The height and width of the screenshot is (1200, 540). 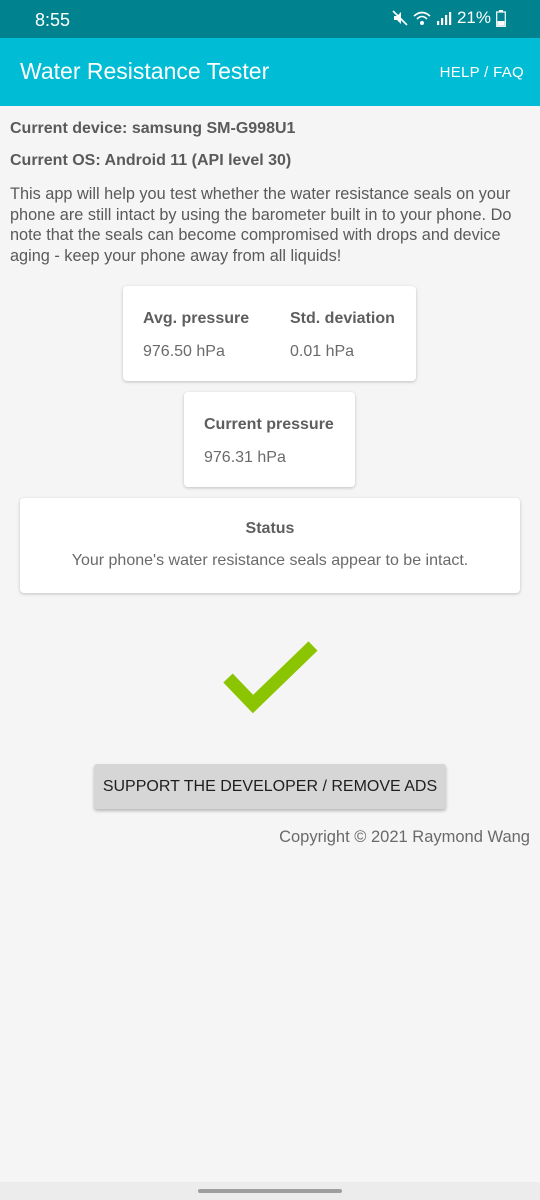 What do you see at coordinates (145, 71) in the screenshot?
I see `app-title: Water Resistance Tester` at bounding box center [145, 71].